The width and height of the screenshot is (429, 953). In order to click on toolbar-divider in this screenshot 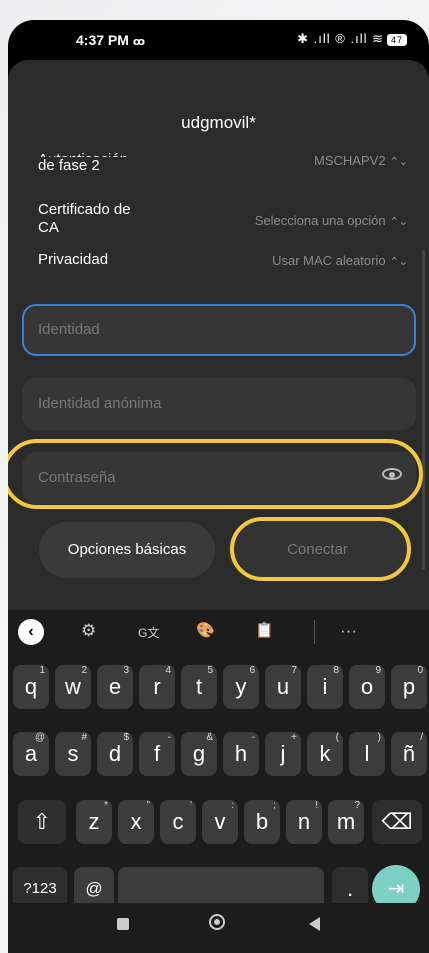, I will do `click(314, 632)`.